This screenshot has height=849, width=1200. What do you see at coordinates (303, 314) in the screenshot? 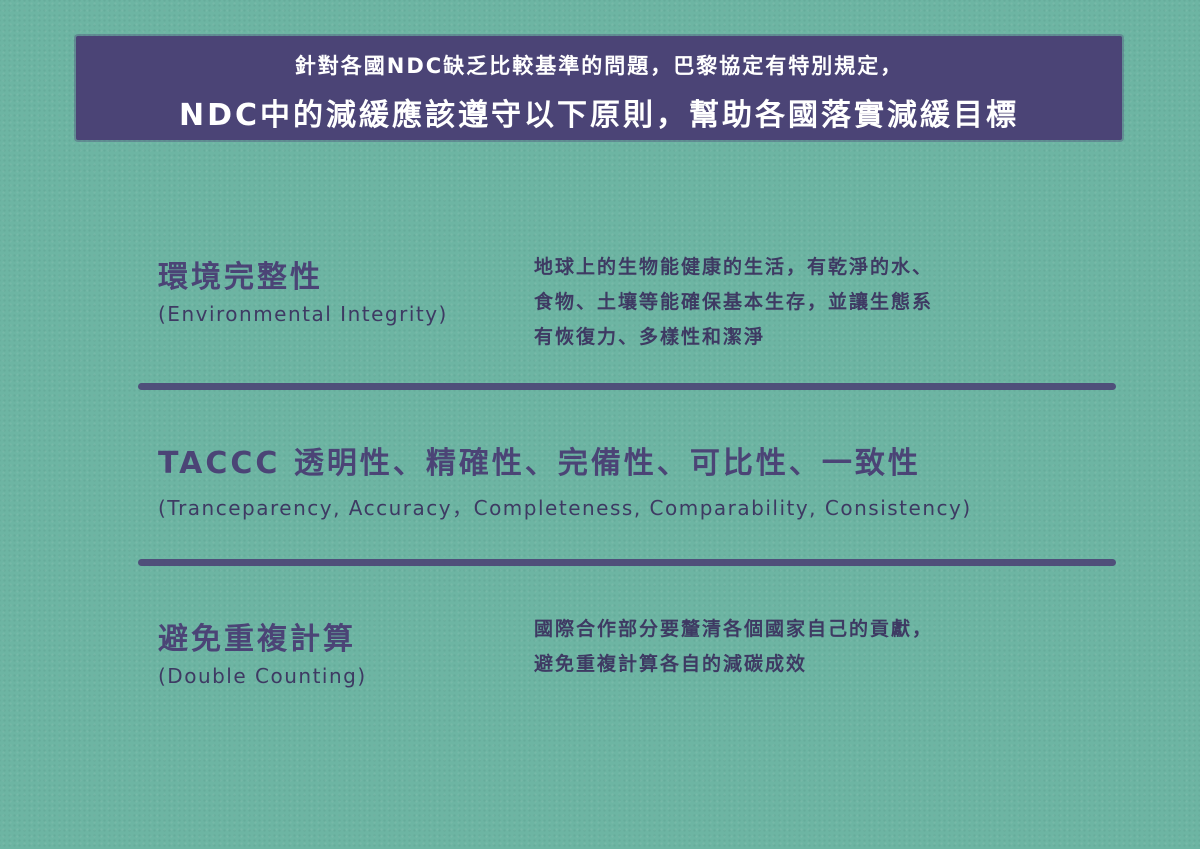
I see `section-title-en: (Environmental Integrity)` at bounding box center [303, 314].